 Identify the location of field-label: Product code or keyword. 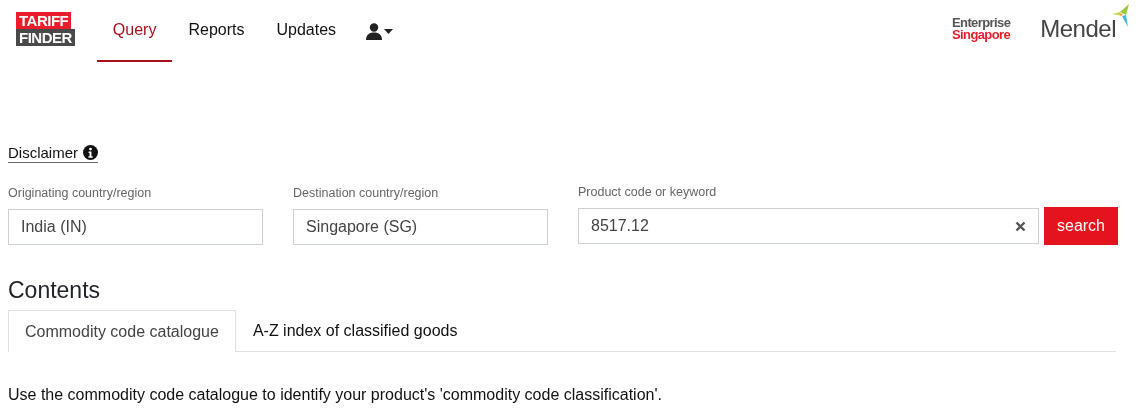
(648, 192).